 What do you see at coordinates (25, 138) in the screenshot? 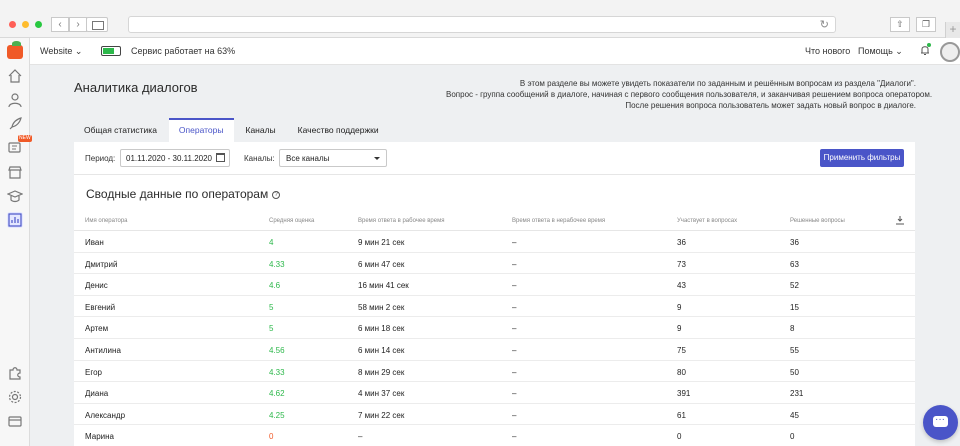
I see `new-badge: NEW` at bounding box center [25, 138].